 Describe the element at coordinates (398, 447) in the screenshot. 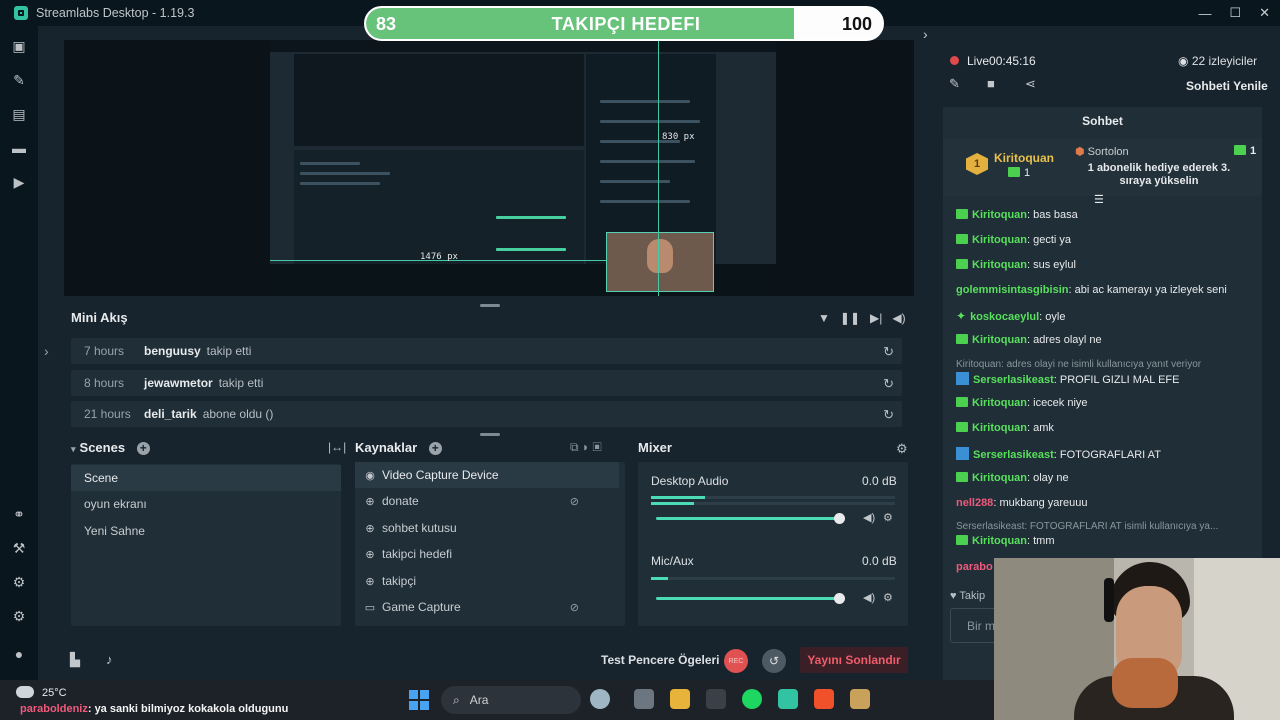

I see `sources-title: Kaynaklar +` at that location.